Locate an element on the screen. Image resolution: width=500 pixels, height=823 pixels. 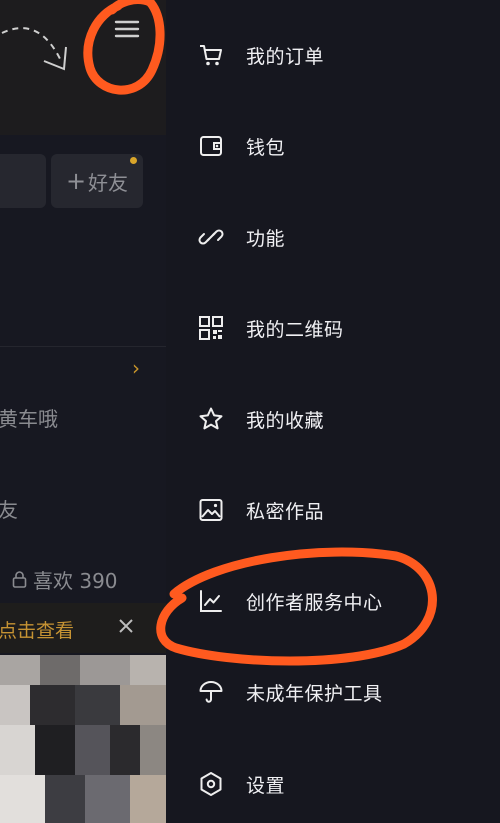
notice-banner: 点击查看 is located at coordinates (83, 628).